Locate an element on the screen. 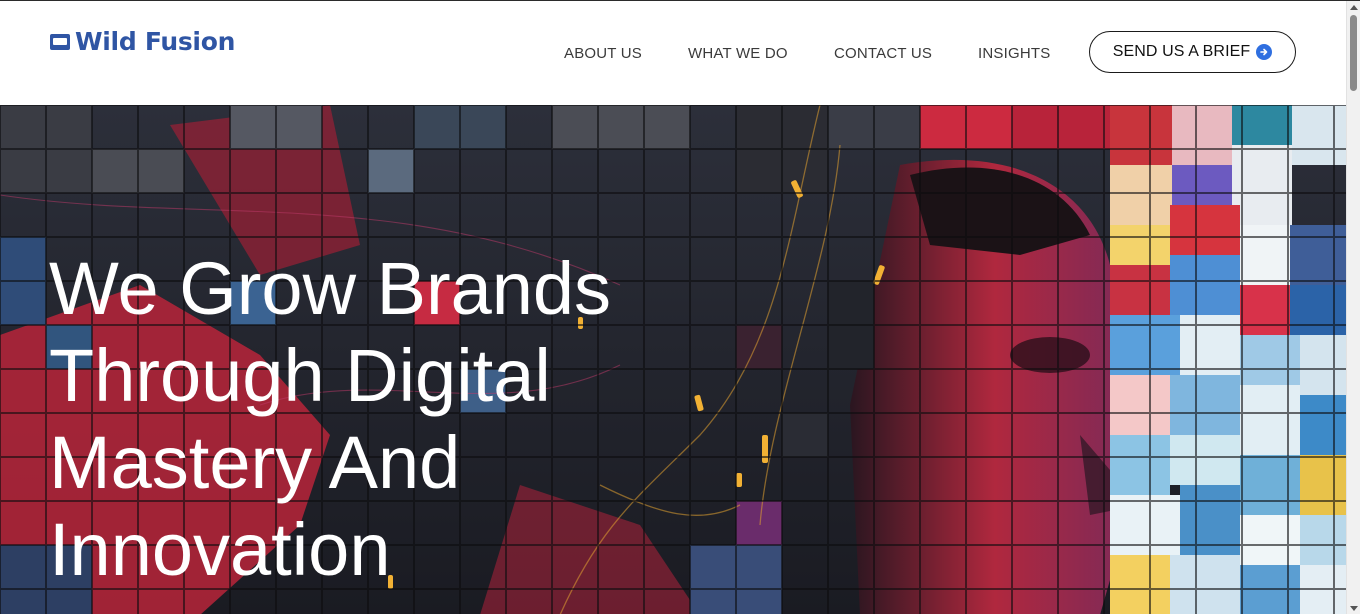  nav-link-what-we-do: WHAT WE DO is located at coordinates (738, 53).